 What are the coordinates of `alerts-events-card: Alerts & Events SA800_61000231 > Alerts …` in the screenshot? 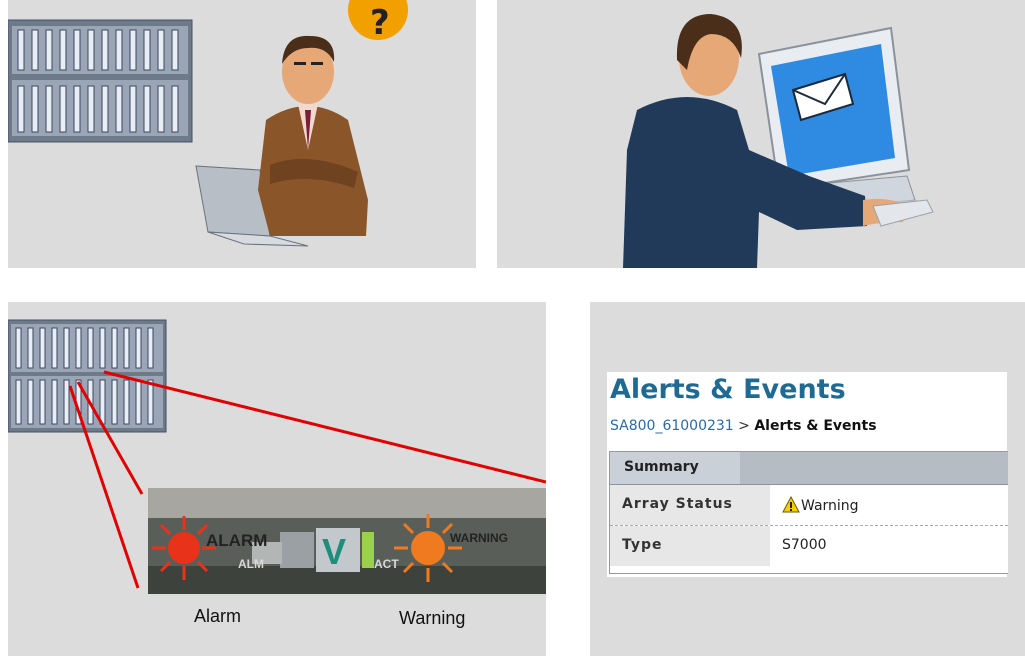 It's located at (807, 474).